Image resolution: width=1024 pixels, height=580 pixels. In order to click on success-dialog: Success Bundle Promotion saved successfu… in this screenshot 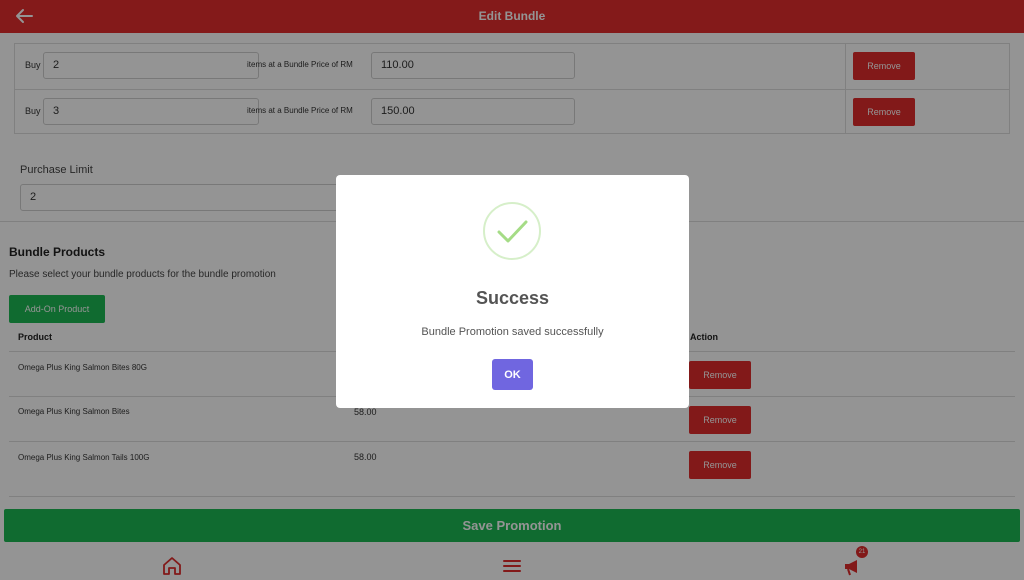, I will do `click(512, 291)`.